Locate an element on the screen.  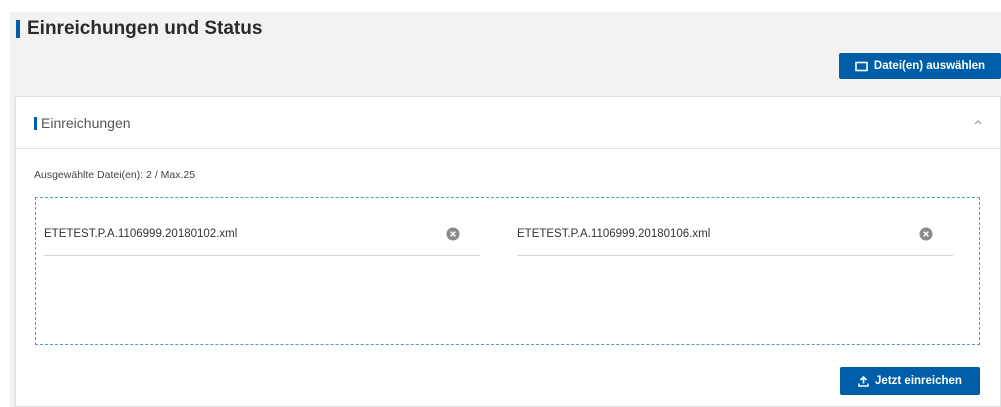
page-title-text: Einreichungen und Status is located at coordinates (145, 28).